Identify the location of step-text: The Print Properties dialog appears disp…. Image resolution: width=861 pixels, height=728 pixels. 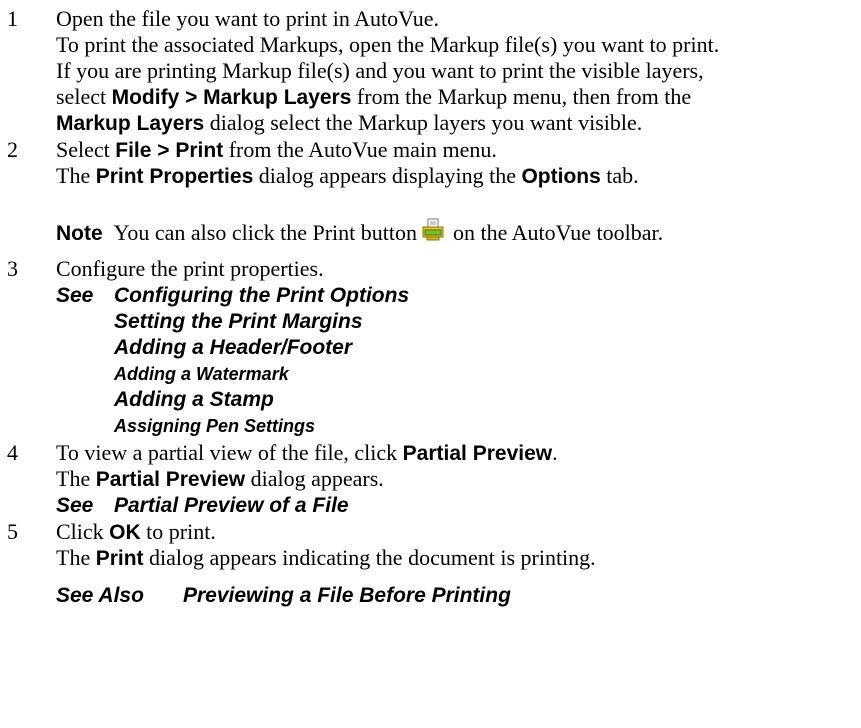
(456, 176).